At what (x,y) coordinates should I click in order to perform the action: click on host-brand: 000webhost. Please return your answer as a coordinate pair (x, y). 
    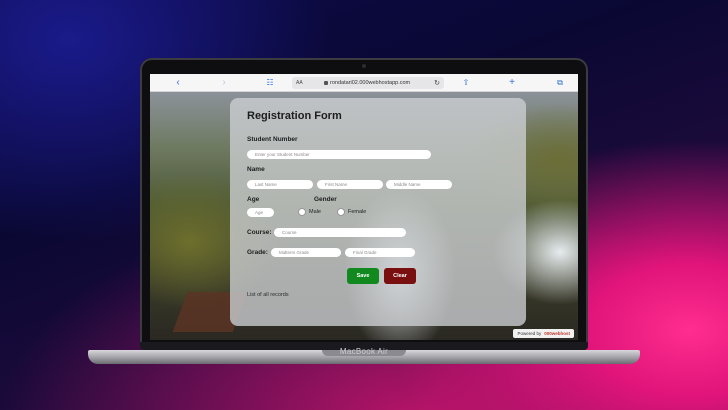
    Looking at the image, I should click on (557, 333).